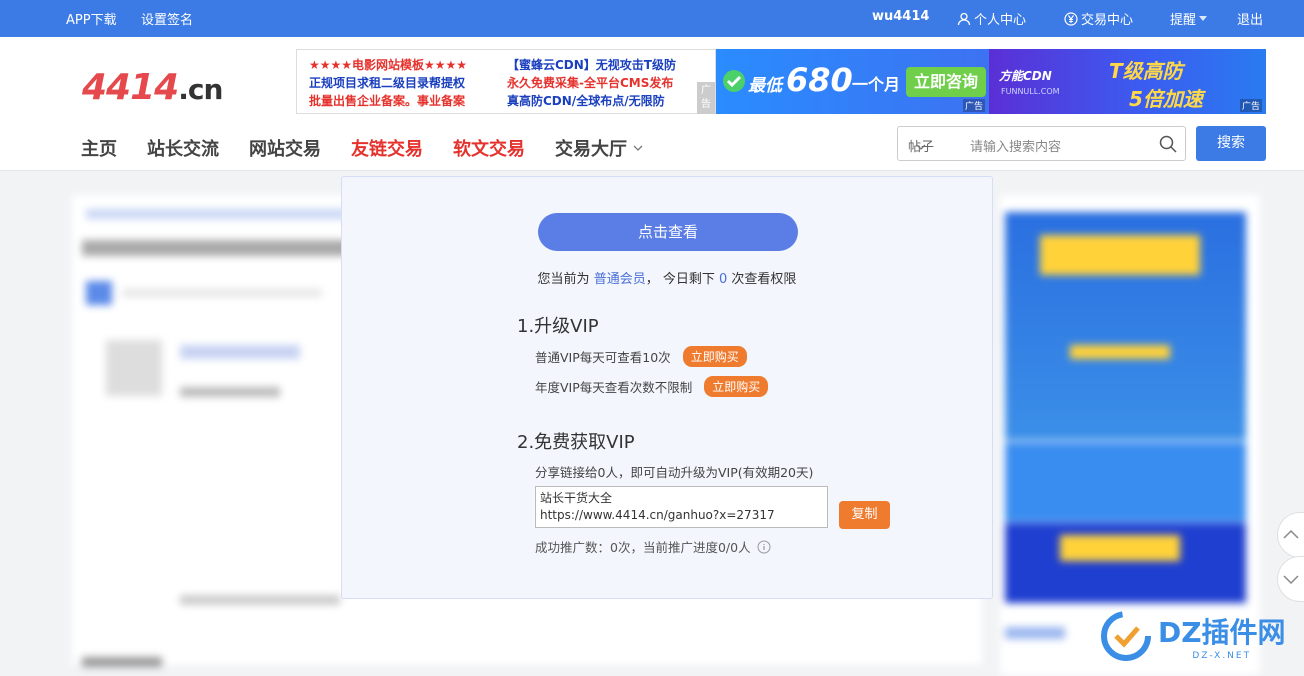 The height and width of the screenshot is (676, 1304). I want to click on buy-normal-vip-button: 立即购买, so click(714, 356).